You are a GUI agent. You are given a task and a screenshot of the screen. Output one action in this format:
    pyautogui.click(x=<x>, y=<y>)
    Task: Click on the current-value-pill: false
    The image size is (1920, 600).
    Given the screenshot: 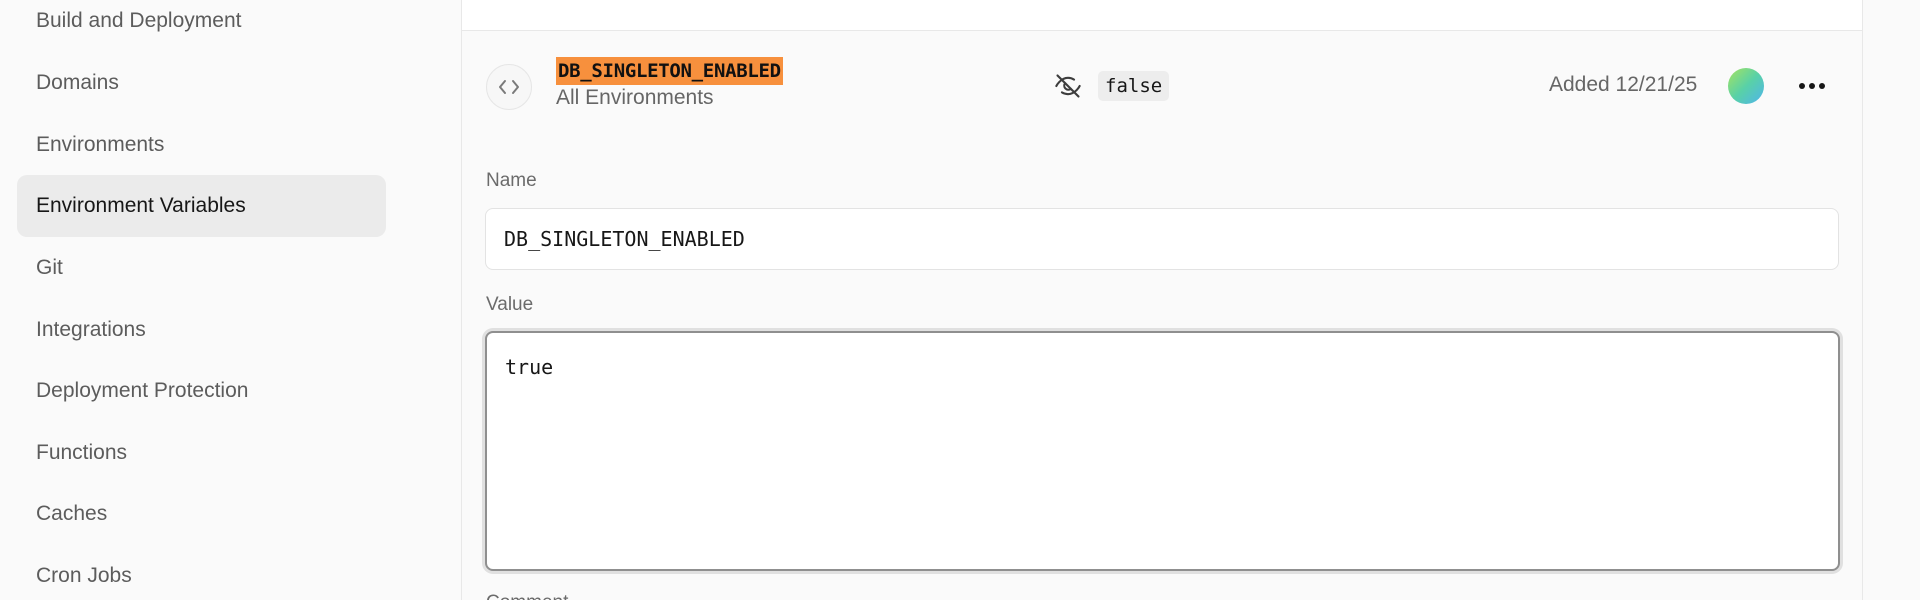 What is the action you would take?
    pyautogui.click(x=1134, y=86)
    